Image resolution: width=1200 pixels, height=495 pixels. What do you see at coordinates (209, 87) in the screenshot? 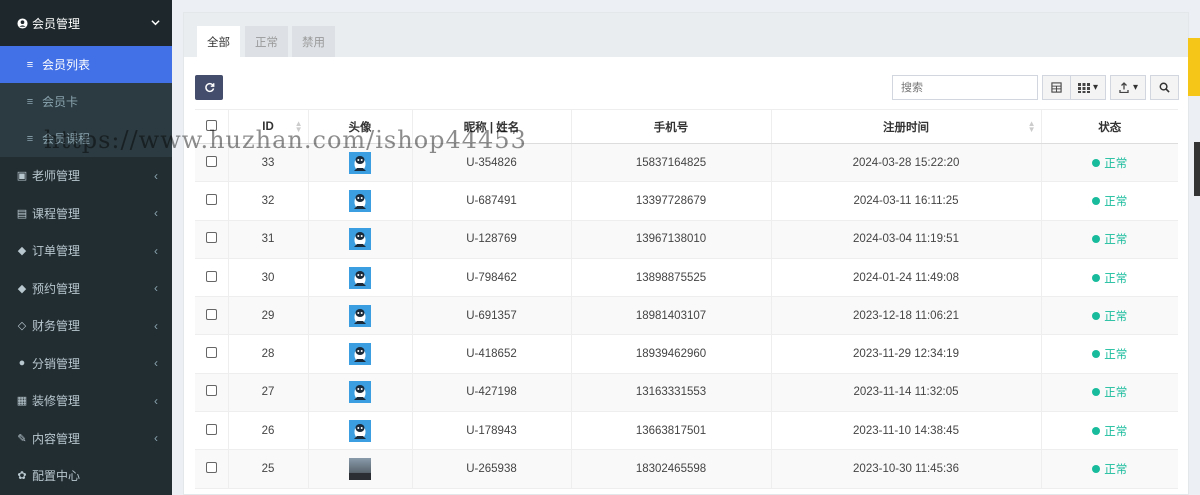
I see `refresh-button` at bounding box center [209, 87].